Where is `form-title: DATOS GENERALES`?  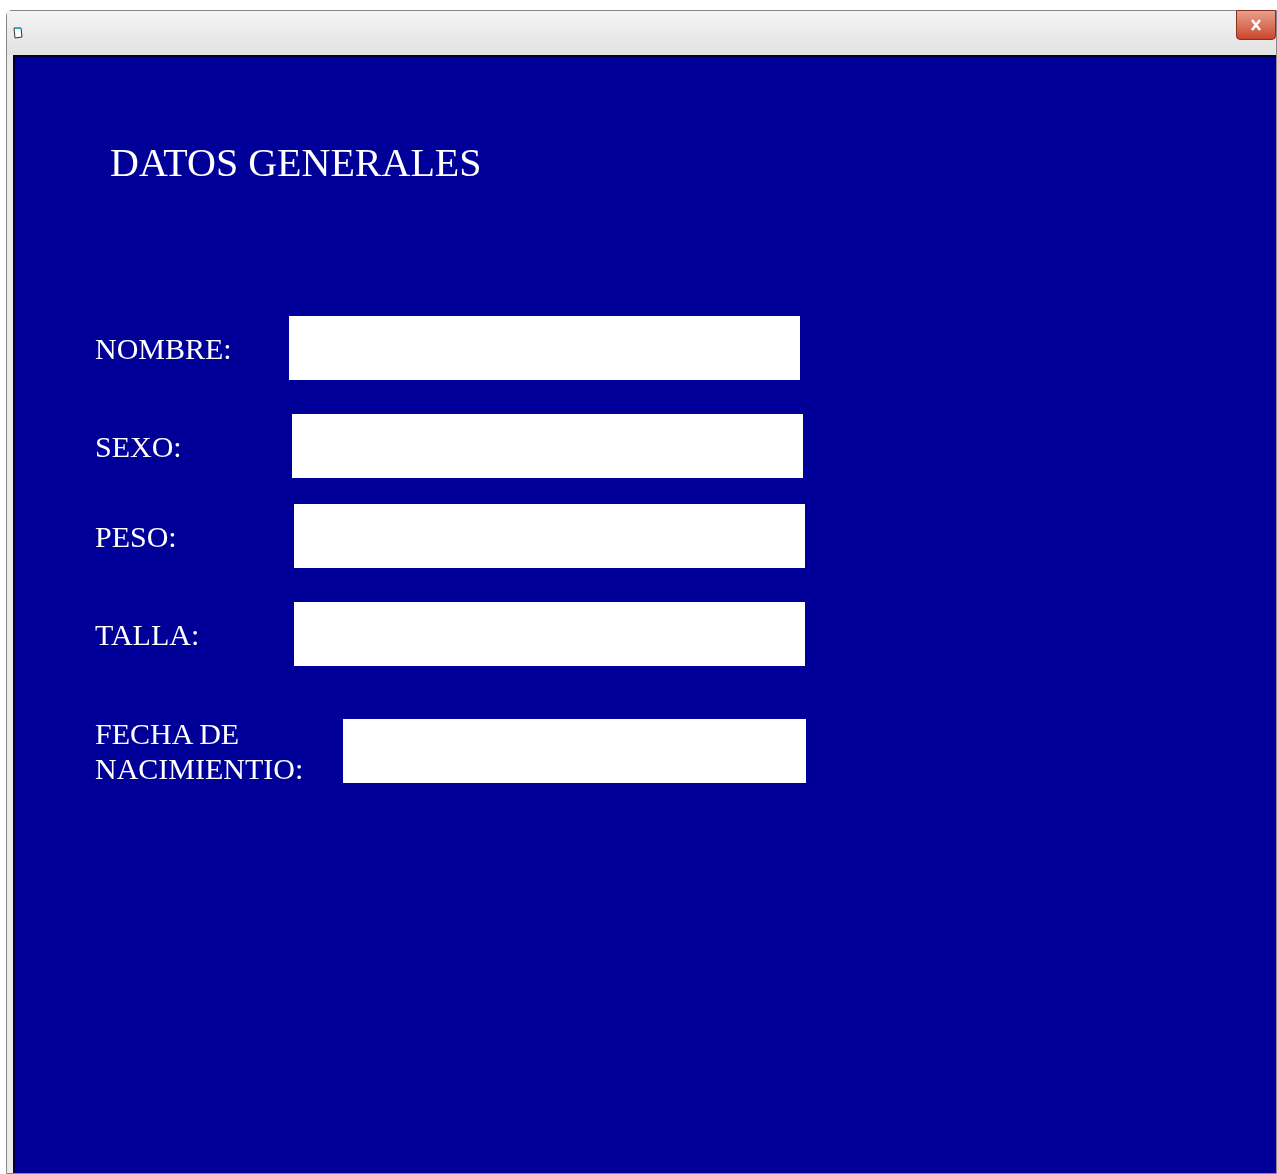
form-title: DATOS GENERALES is located at coordinates (296, 163).